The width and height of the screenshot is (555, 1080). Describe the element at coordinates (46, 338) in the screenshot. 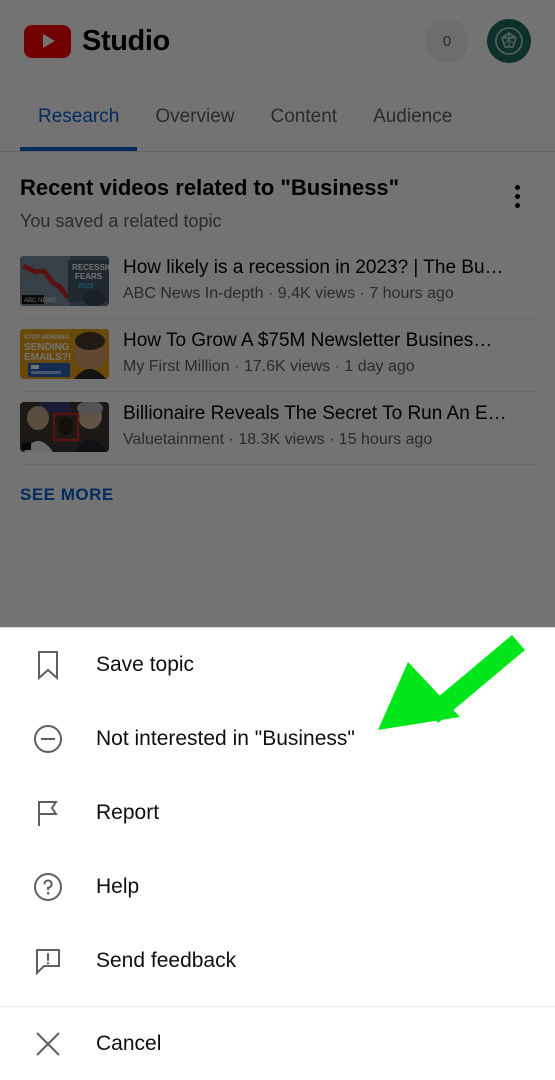

I see `svg-text: STOP SENDING` at that location.